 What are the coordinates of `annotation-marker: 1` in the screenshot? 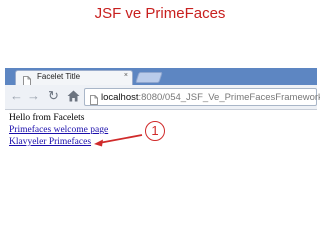 It's located at (155, 131).